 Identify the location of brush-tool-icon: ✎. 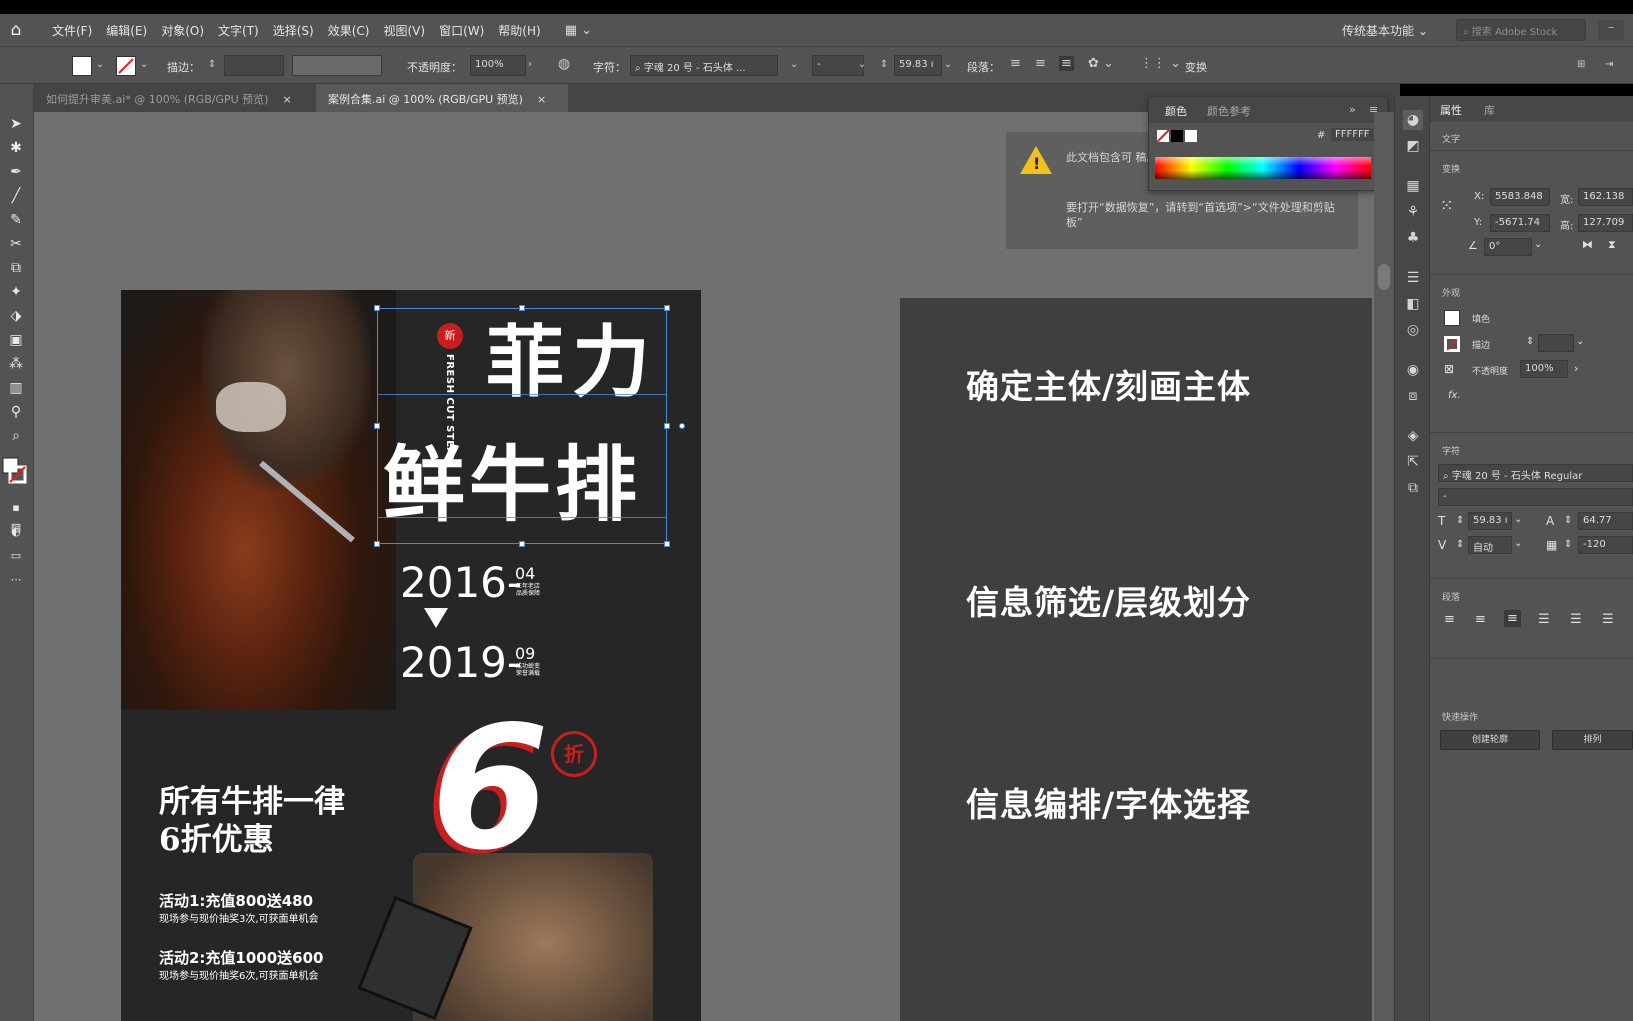
(16, 220).